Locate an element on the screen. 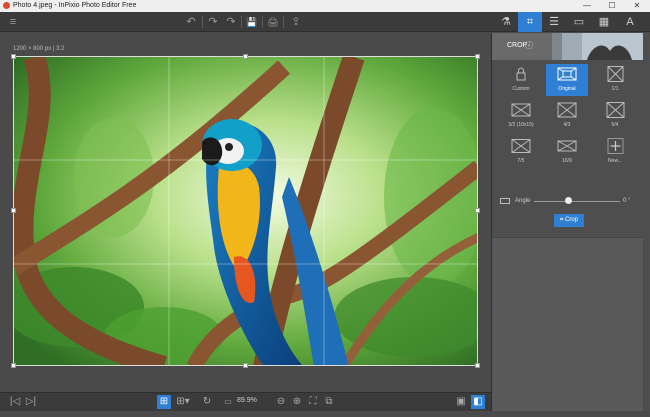 The image size is (650, 417). preset-16-9: 16/9 is located at coordinates (567, 152).